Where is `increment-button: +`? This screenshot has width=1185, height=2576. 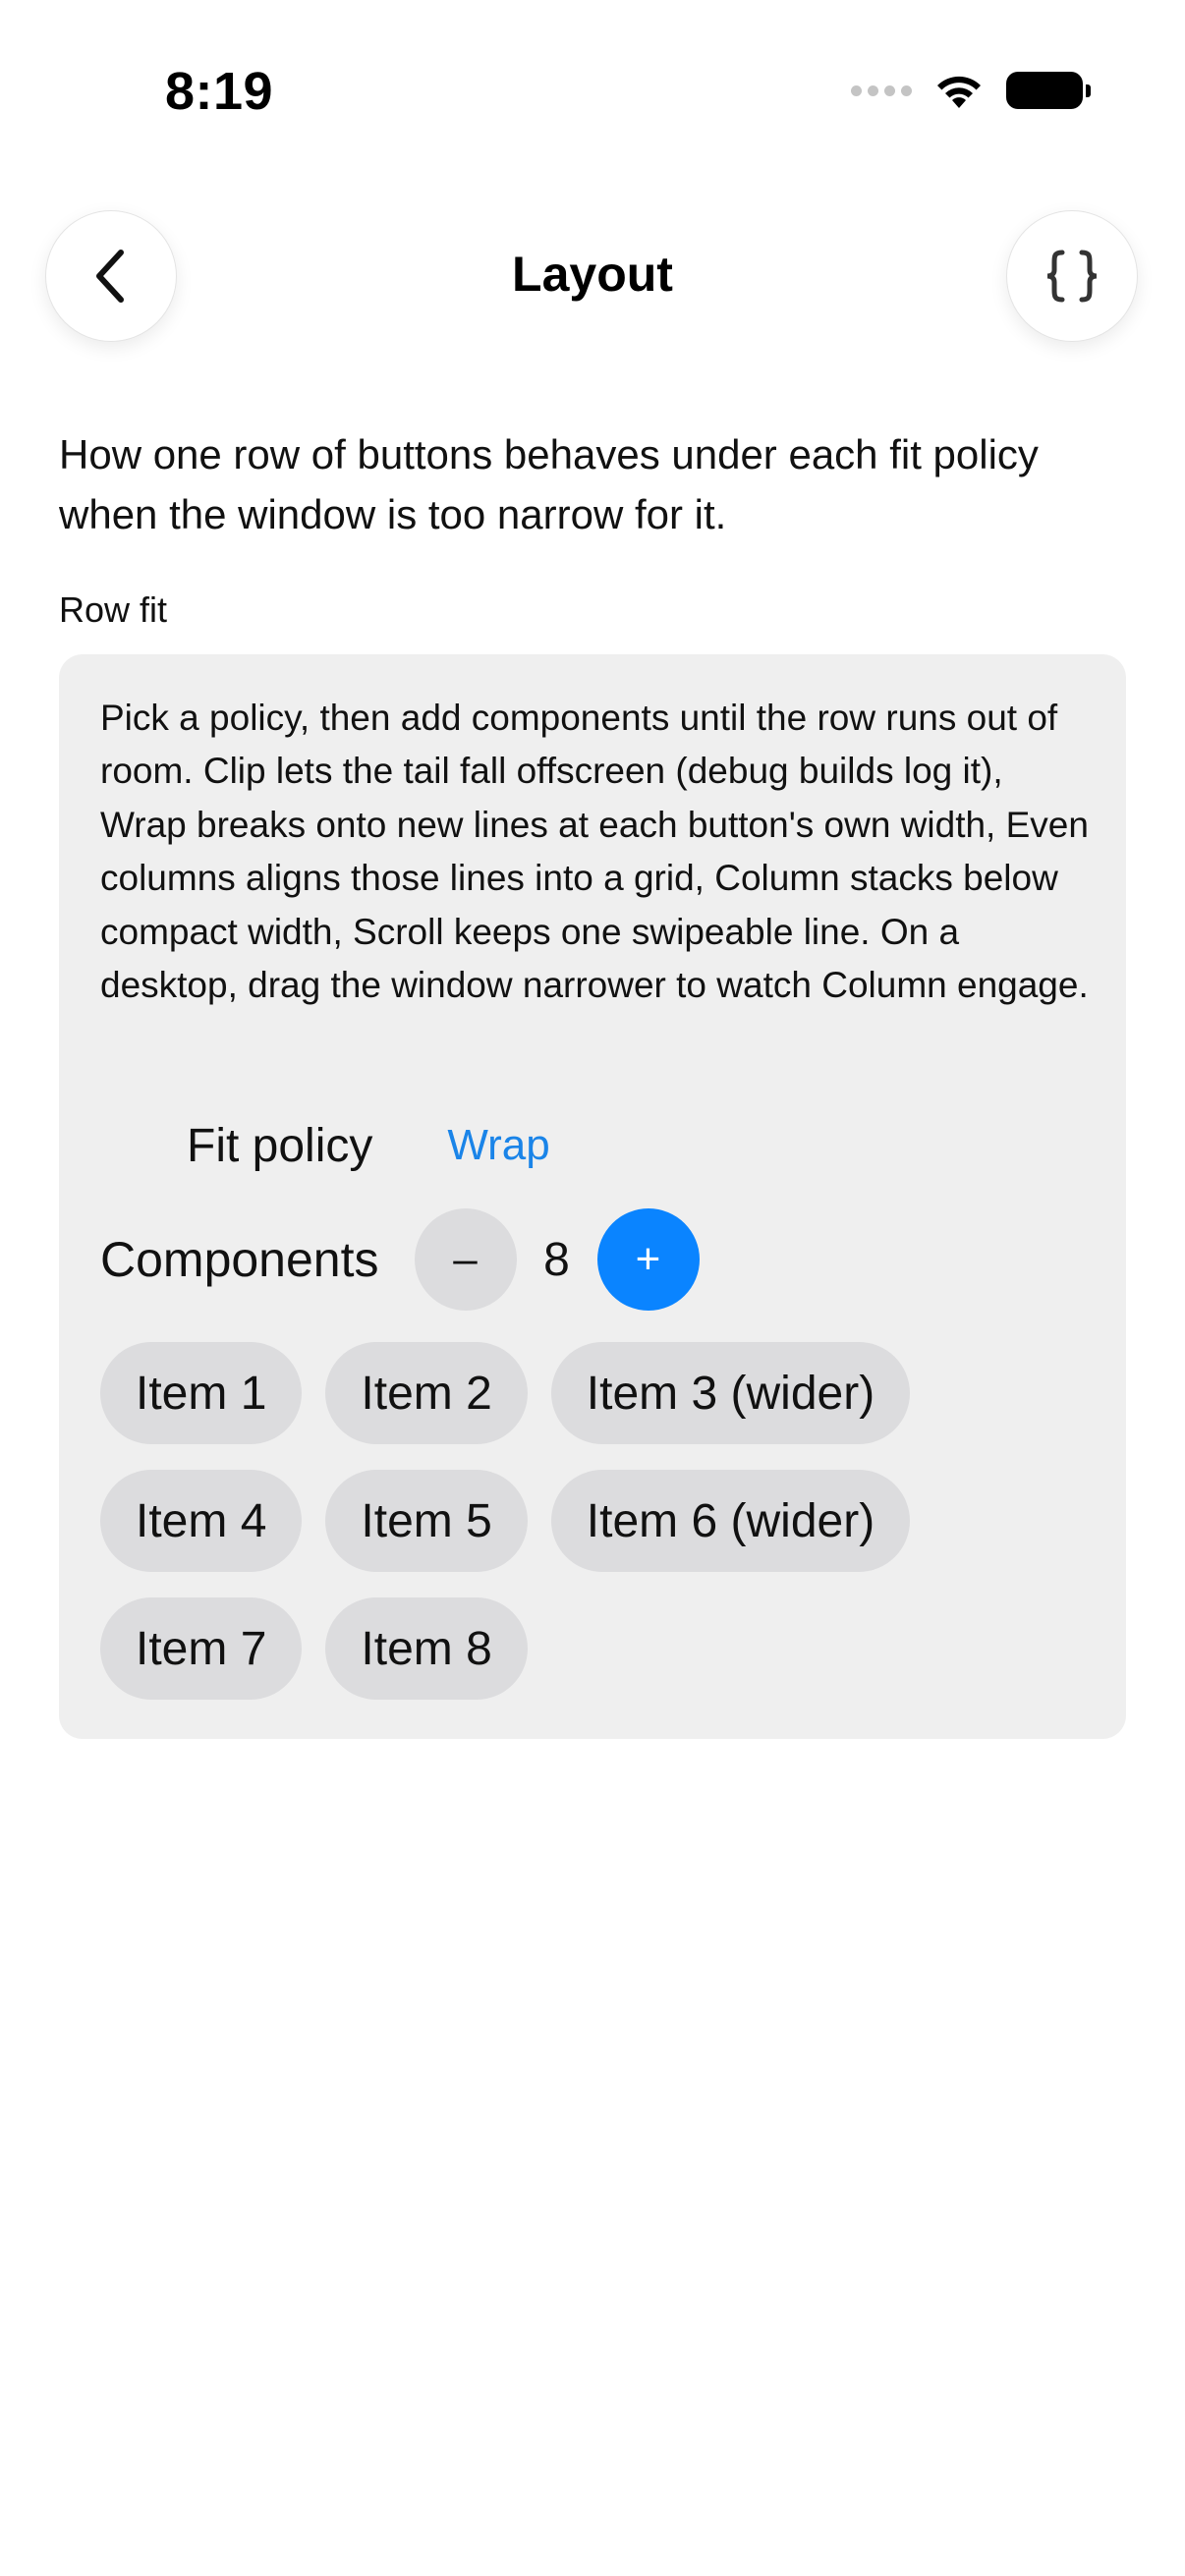 increment-button: + is located at coordinates (648, 1259).